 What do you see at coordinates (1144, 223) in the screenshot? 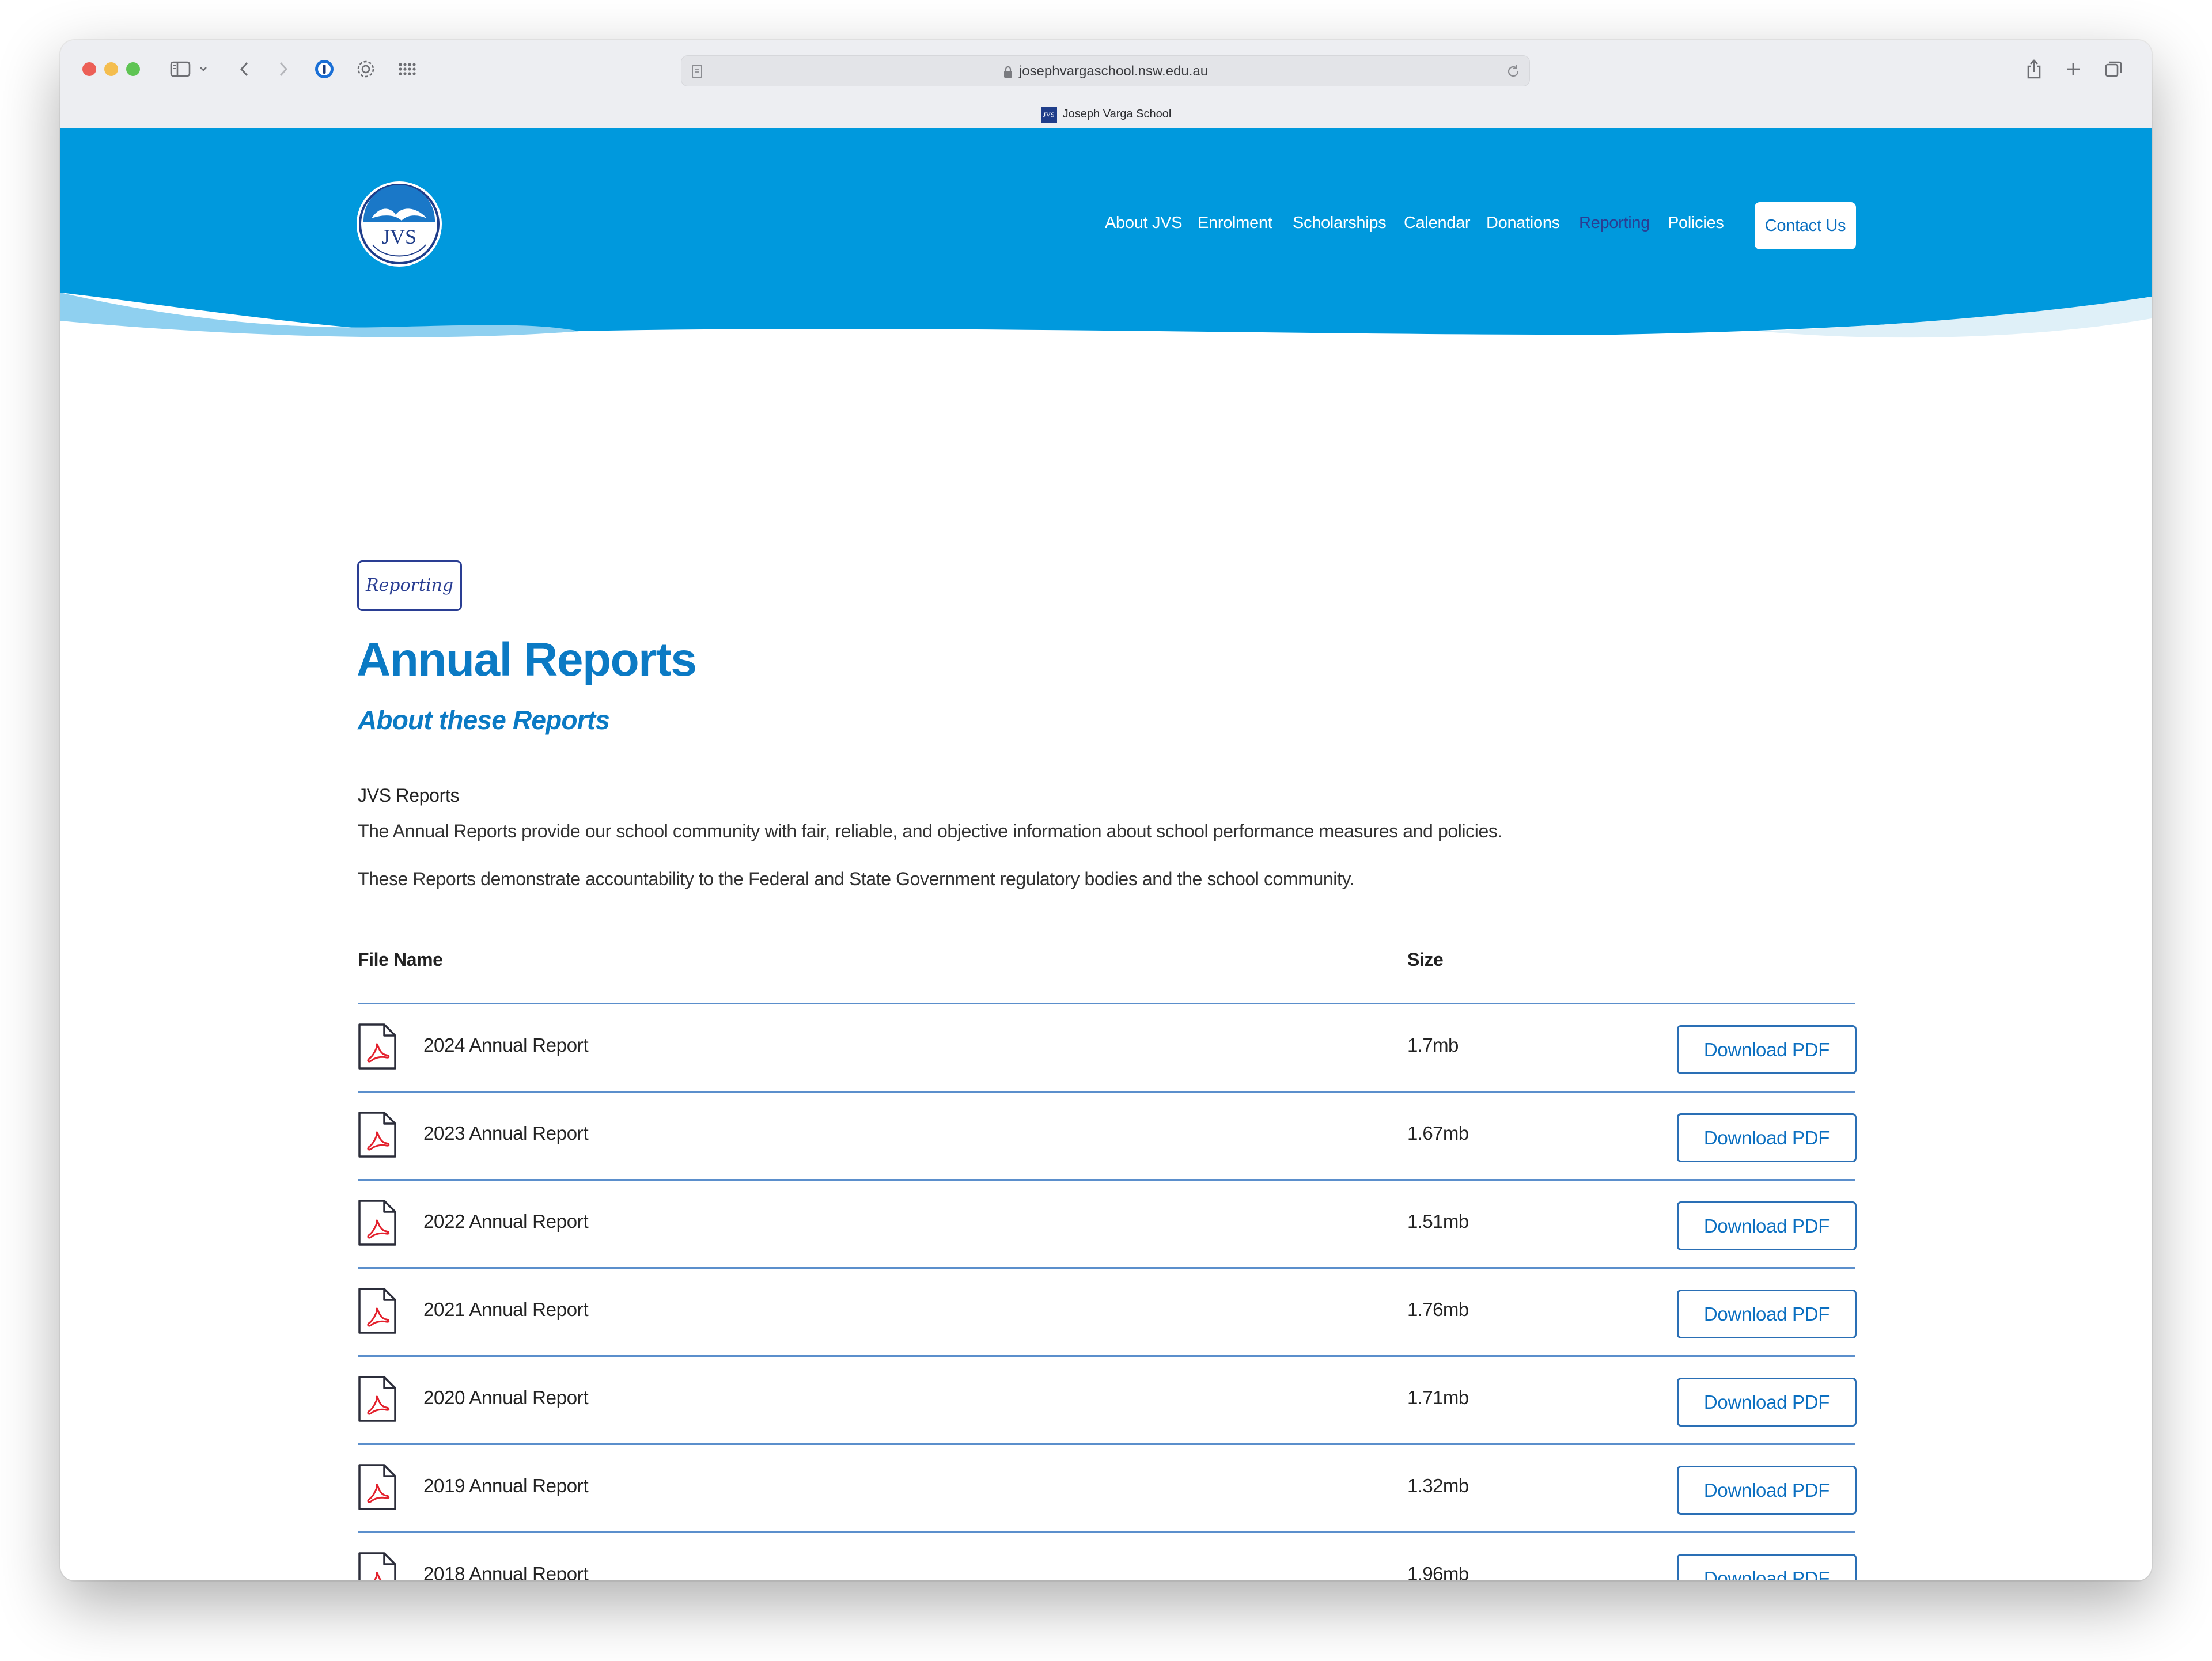
I see `nav-about-jvs: About JVS` at bounding box center [1144, 223].